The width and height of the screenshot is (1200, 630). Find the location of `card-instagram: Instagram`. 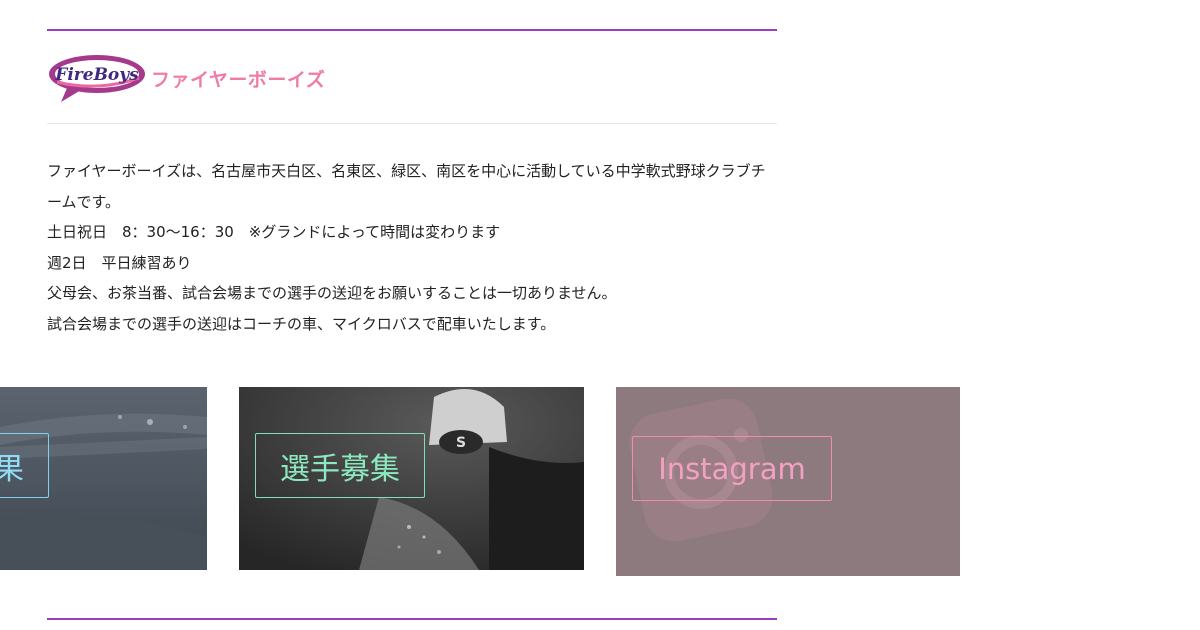

card-instagram: Instagram is located at coordinates (788, 481).